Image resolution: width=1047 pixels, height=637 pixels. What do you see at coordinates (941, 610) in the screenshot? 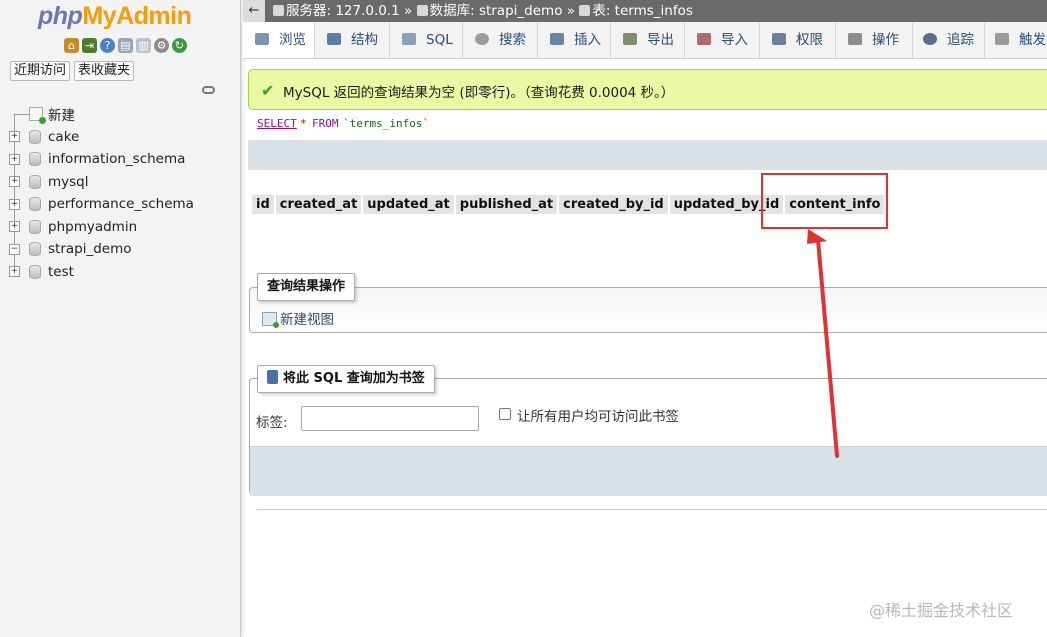
I see `watermark: @稀土掘金技术社区` at bounding box center [941, 610].